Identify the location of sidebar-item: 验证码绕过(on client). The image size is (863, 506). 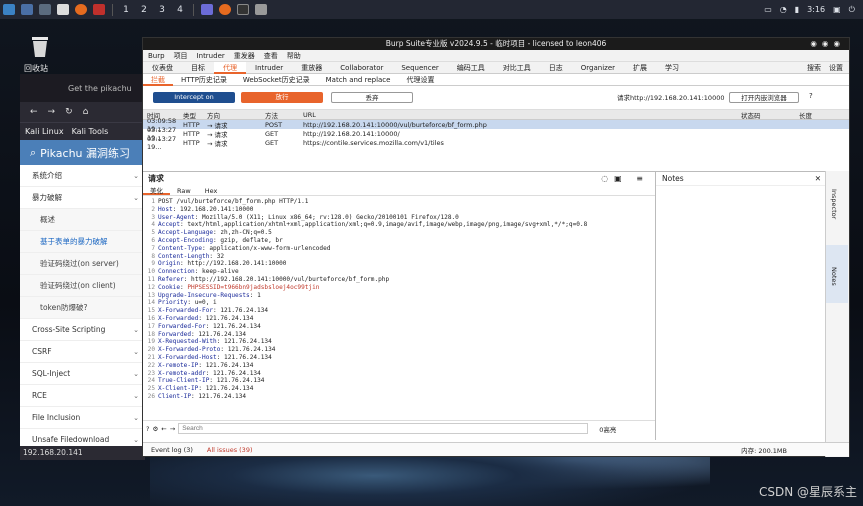
(82, 286).